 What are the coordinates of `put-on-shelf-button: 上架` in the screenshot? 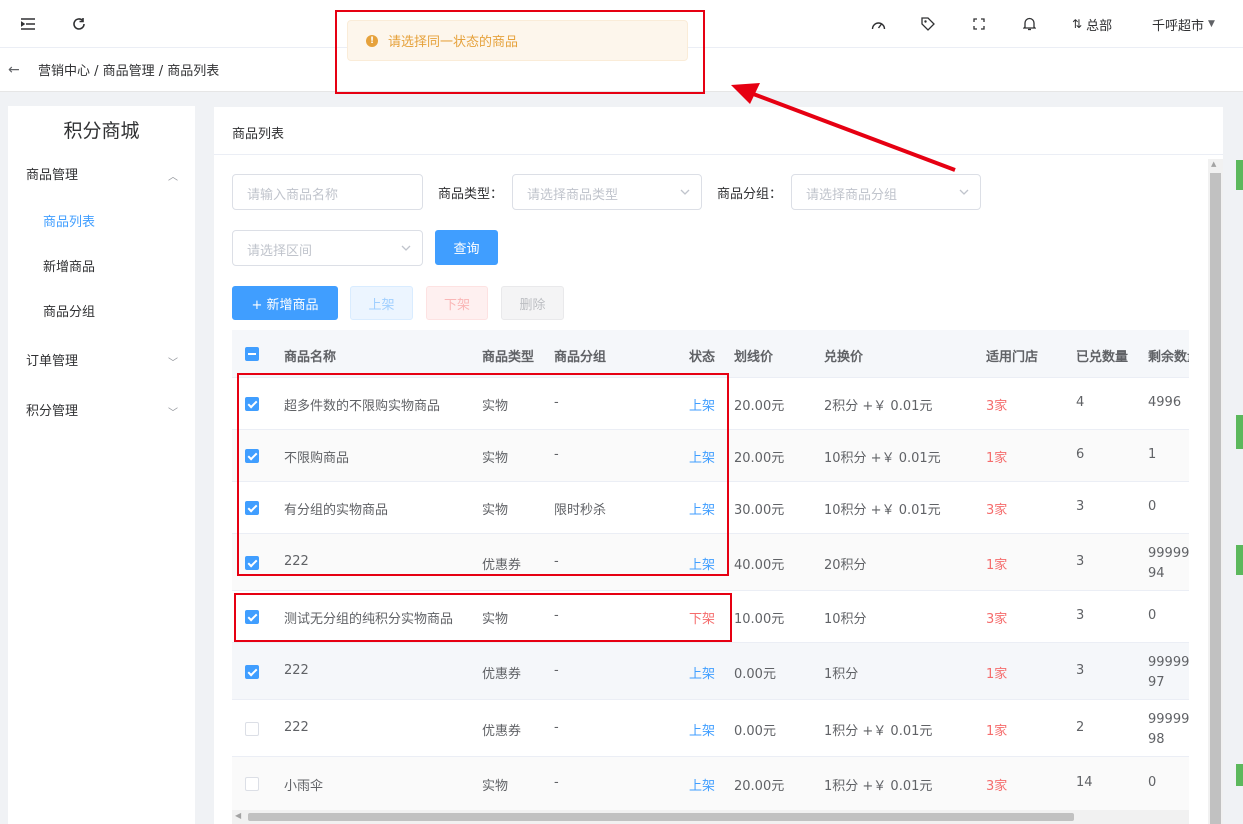 It's located at (381, 303).